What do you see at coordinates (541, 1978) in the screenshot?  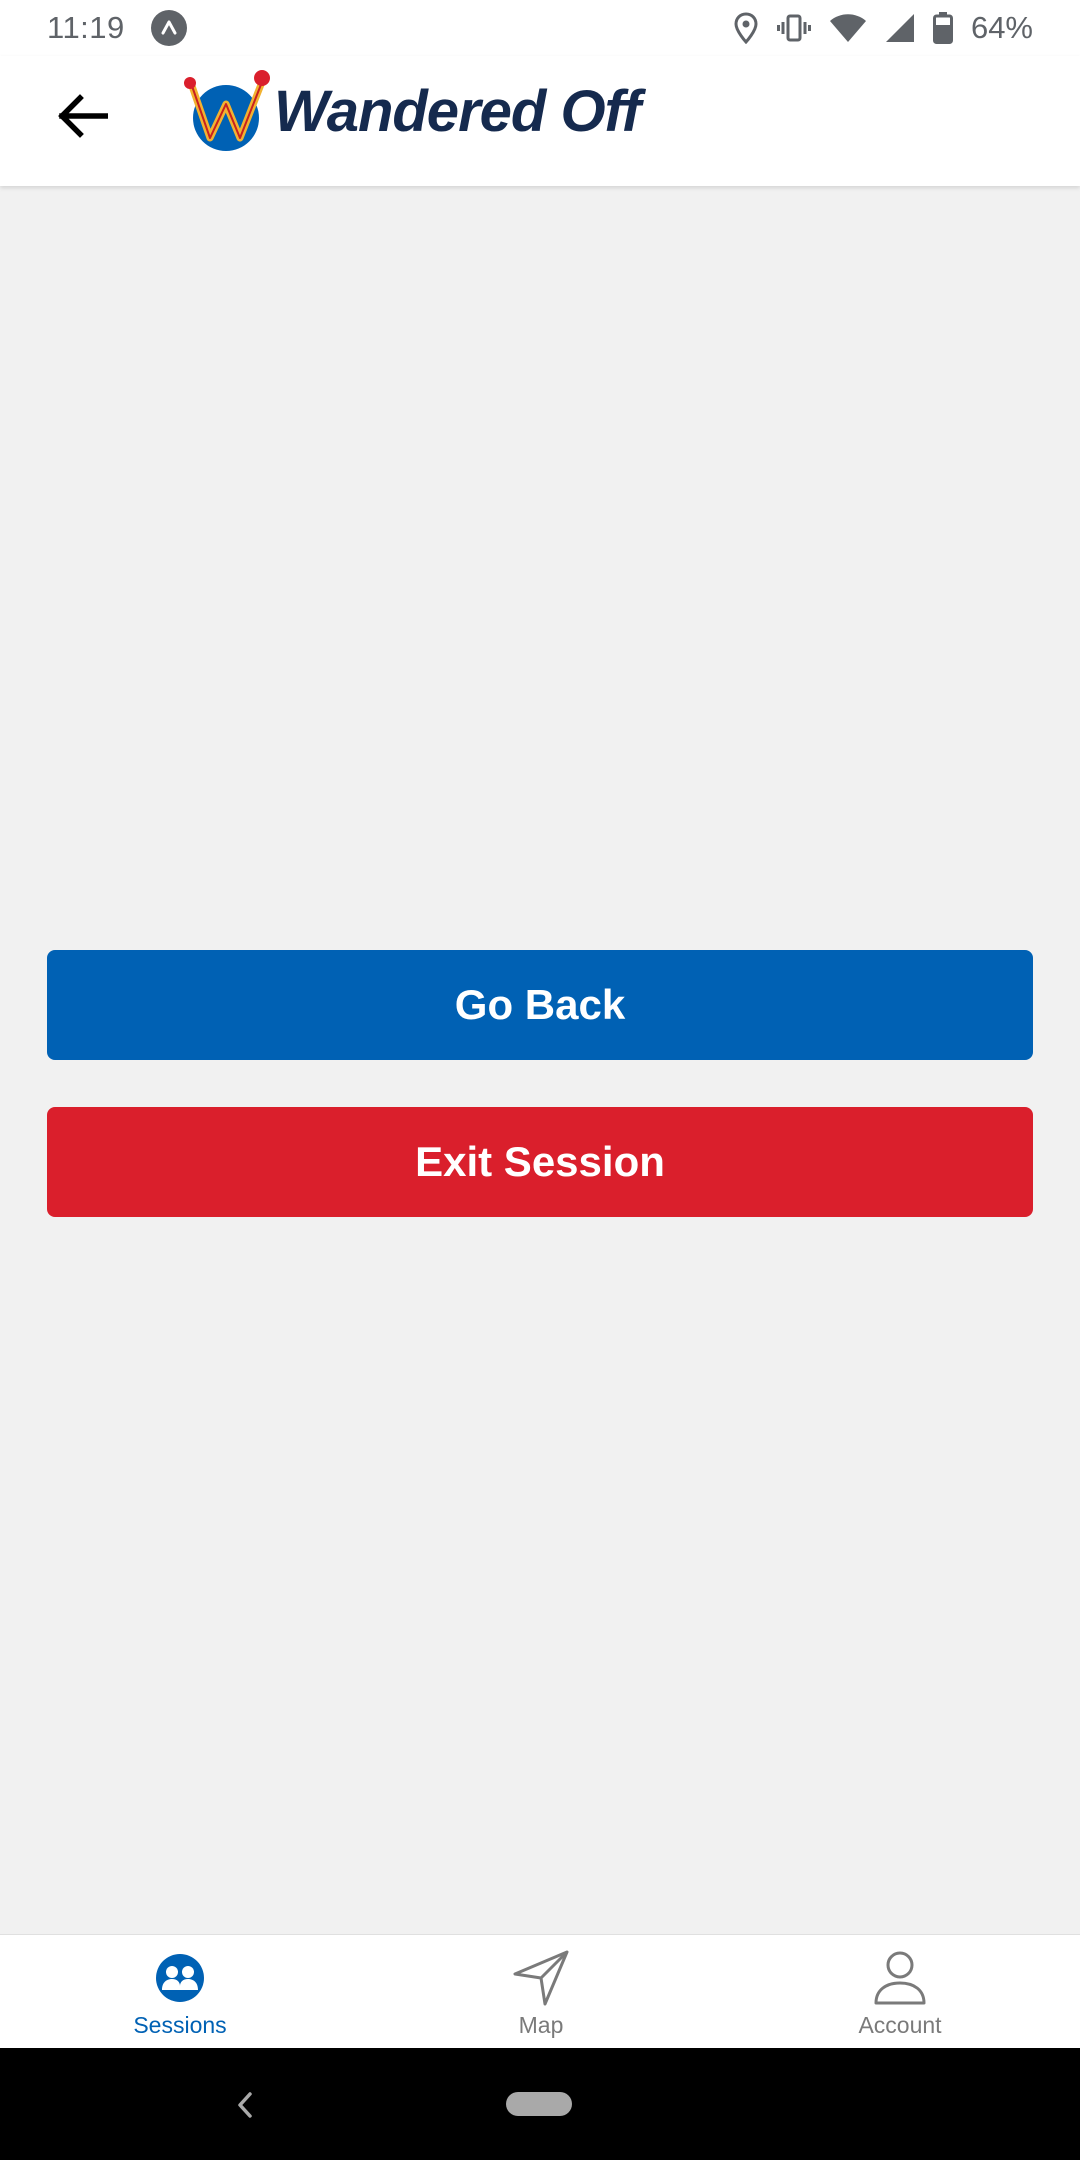 I see `navigation-arrow-icon` at bounding box center [541, 1978].